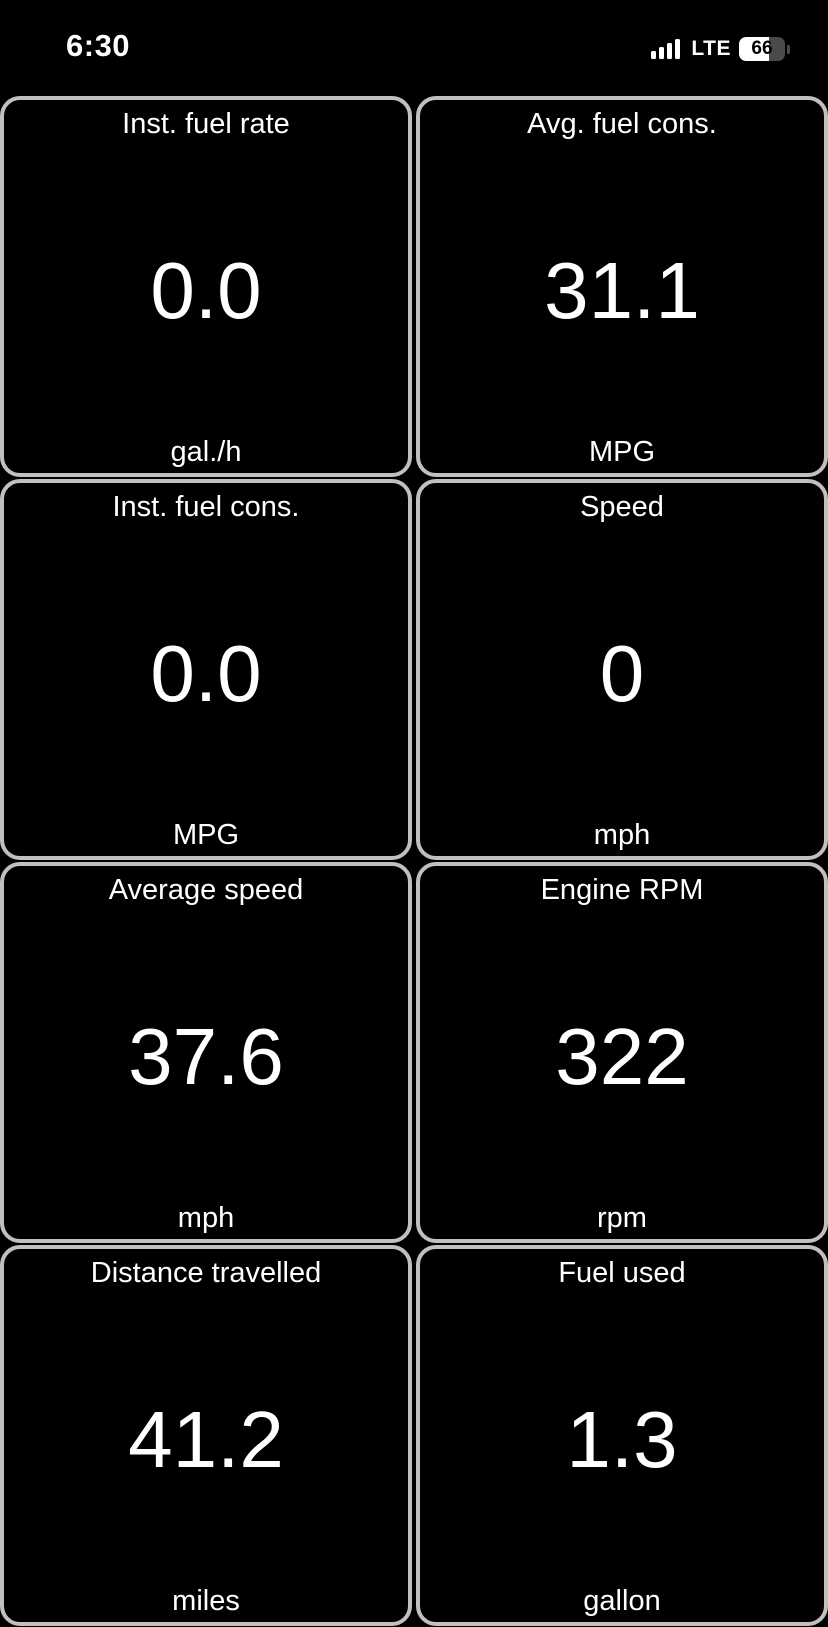  Describe the element at coordinates (622, 890) in the screenshot. I see `gauge-title: Engine RPM` at that location.